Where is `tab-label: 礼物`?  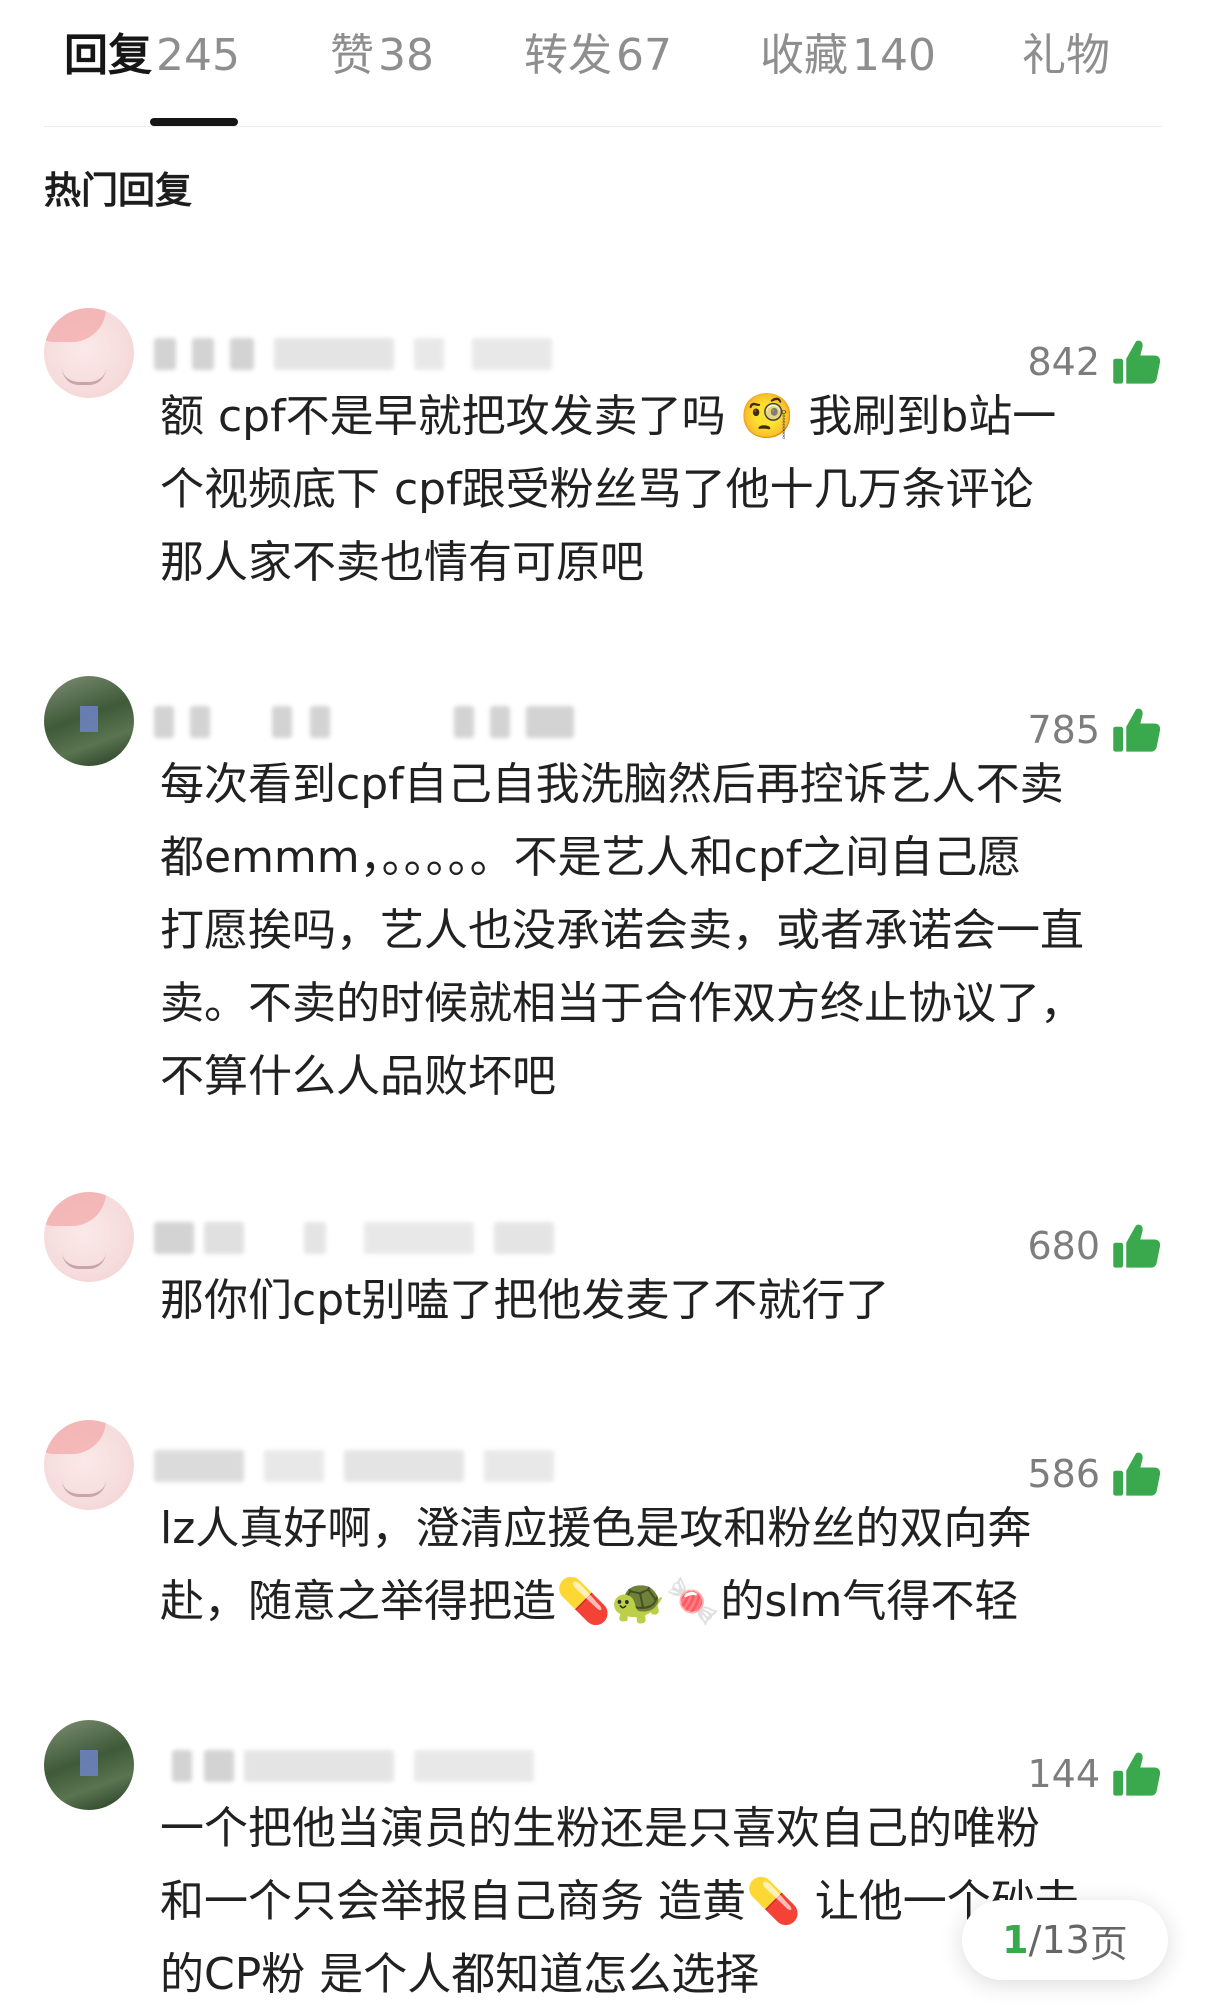
tab-label: 礼物 is located at coordinates (1066, 55).